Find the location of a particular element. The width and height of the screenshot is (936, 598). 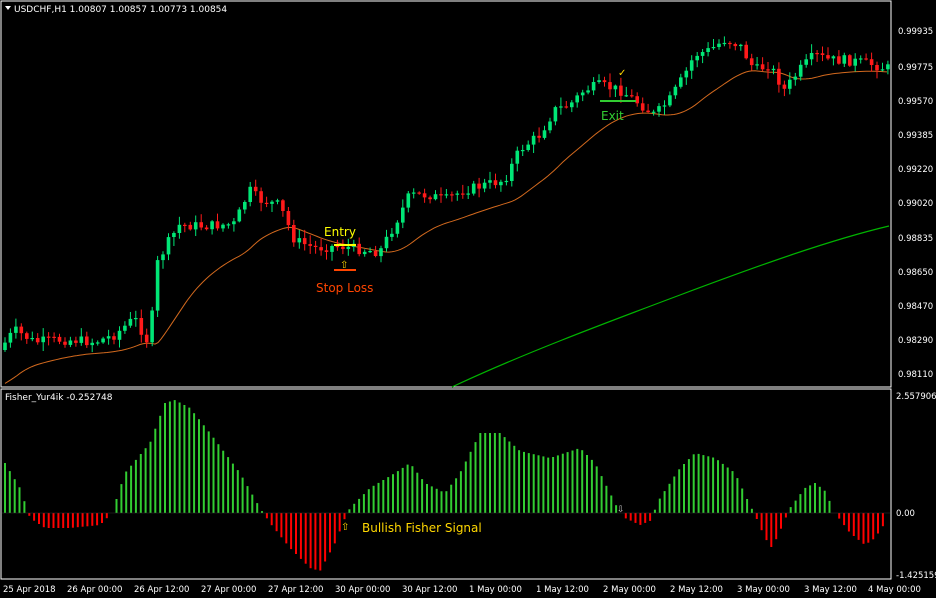

price-label: 0.99385 is located at coordinates (915, 136).